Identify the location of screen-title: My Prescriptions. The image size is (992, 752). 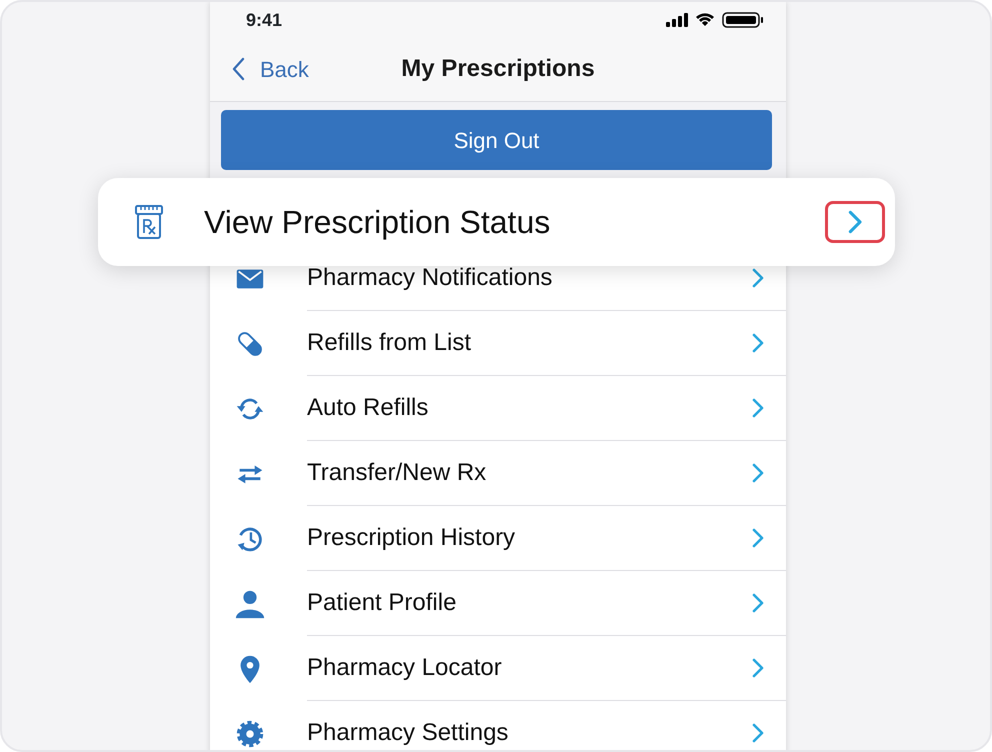
(498, 68).